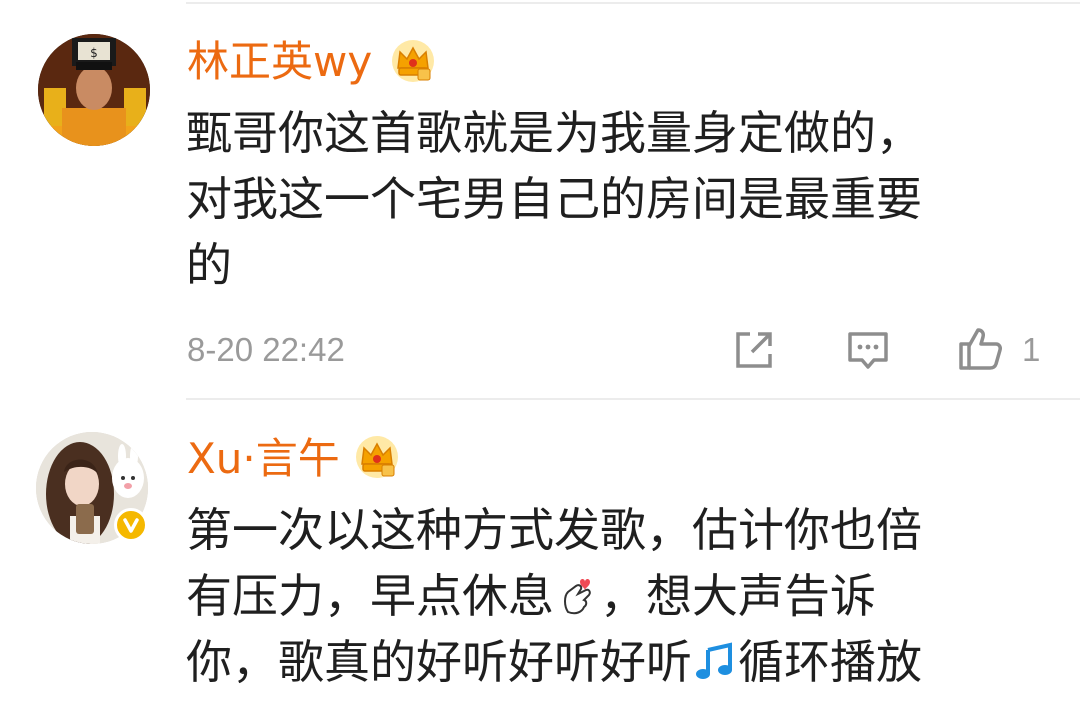  I want to click on comment-text-line: 第一次以这种方式发歌，估计你也倍, so click(616, 530).